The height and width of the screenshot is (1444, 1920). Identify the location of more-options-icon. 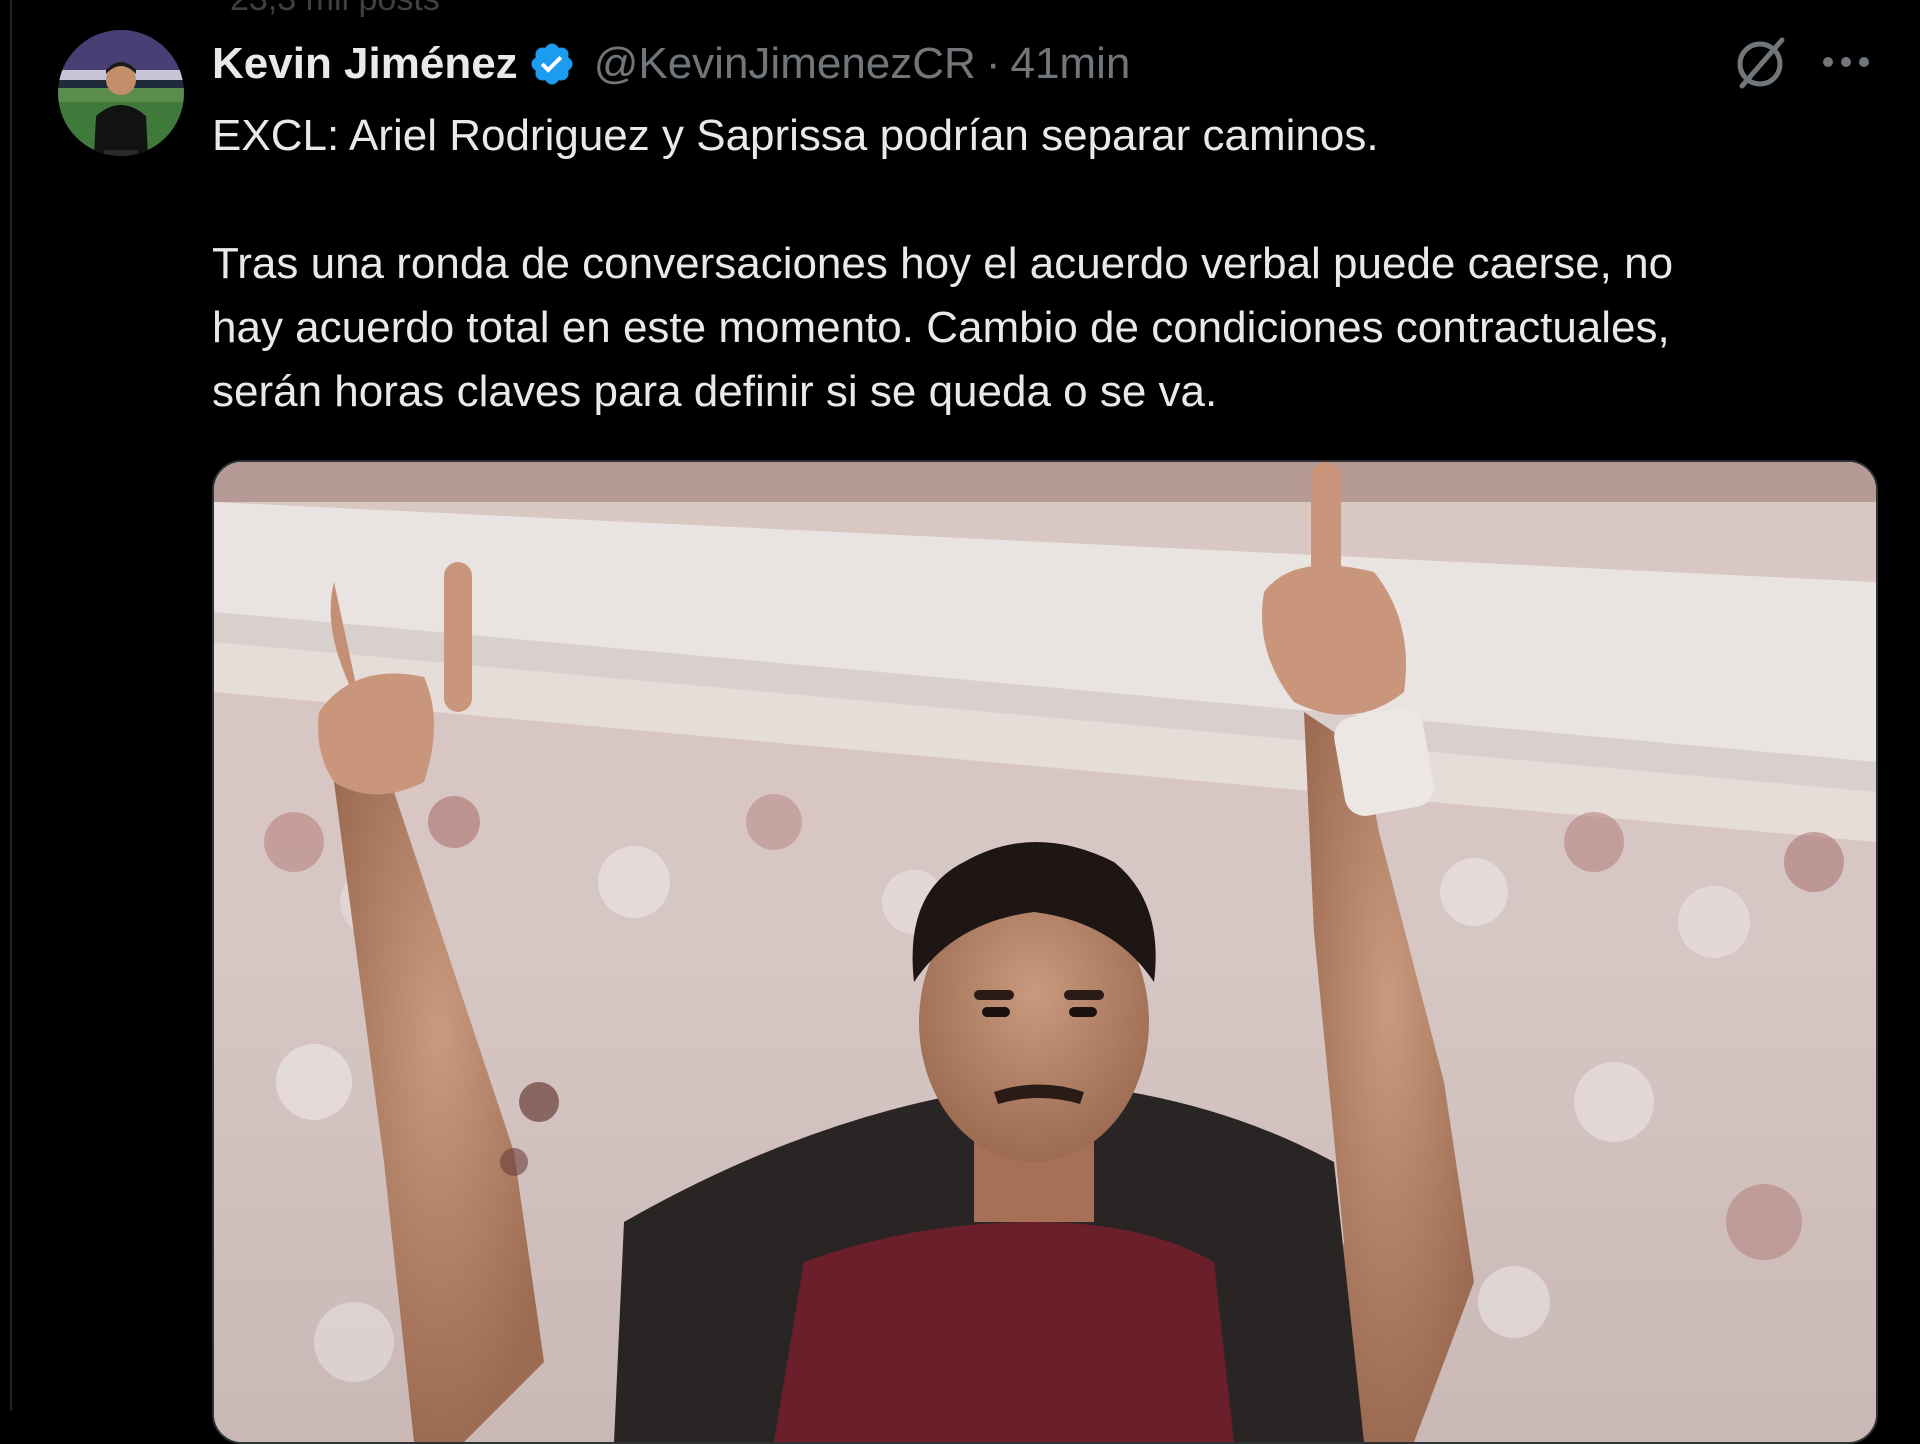
(1846, 62).